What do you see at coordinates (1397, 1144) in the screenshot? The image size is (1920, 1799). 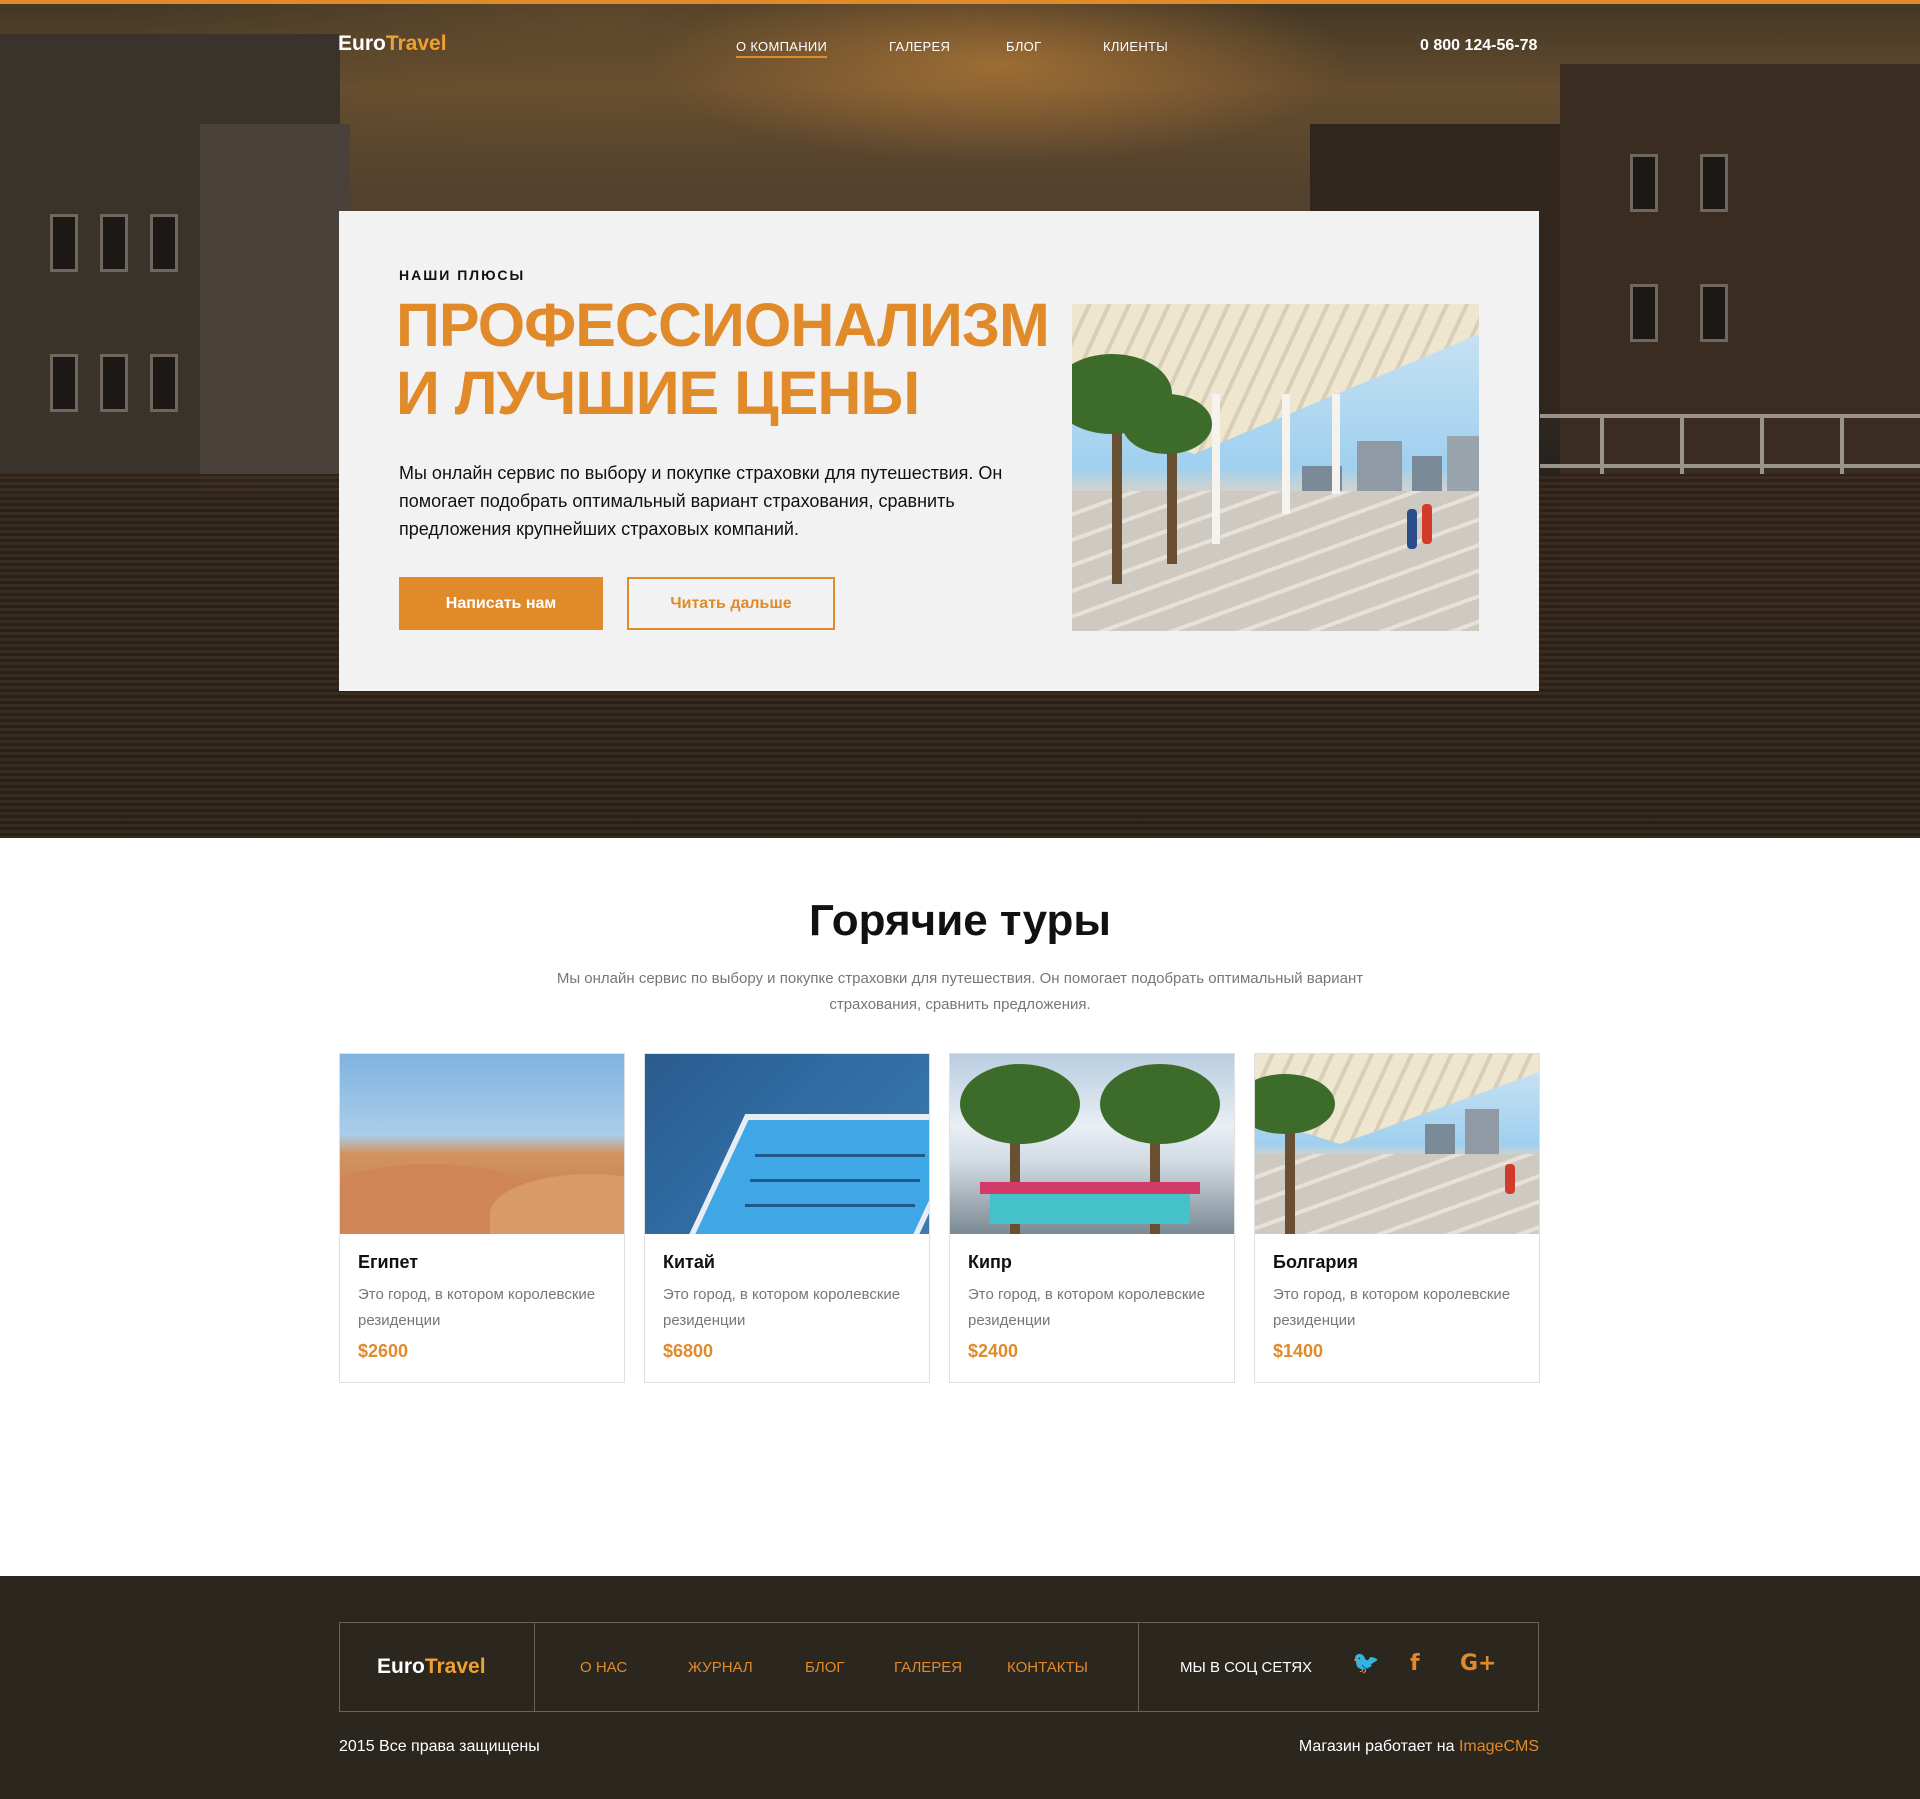 I see `tour-image-promenade` at bounding box center [1397, 1144].